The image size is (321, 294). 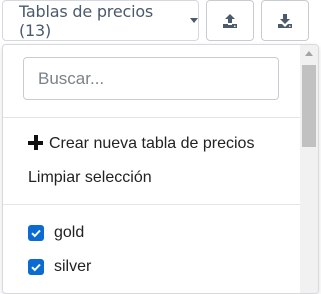 I want to click on scroll-up-arrow-icon, so click(x=309, y=53).